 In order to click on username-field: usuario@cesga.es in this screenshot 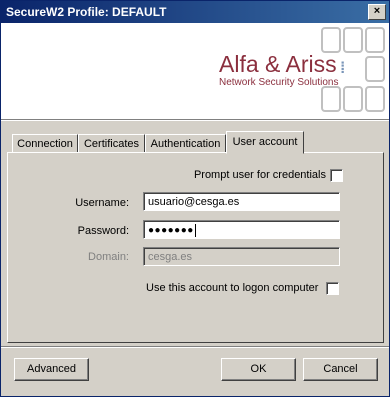, I will do `click(241, 201)`.